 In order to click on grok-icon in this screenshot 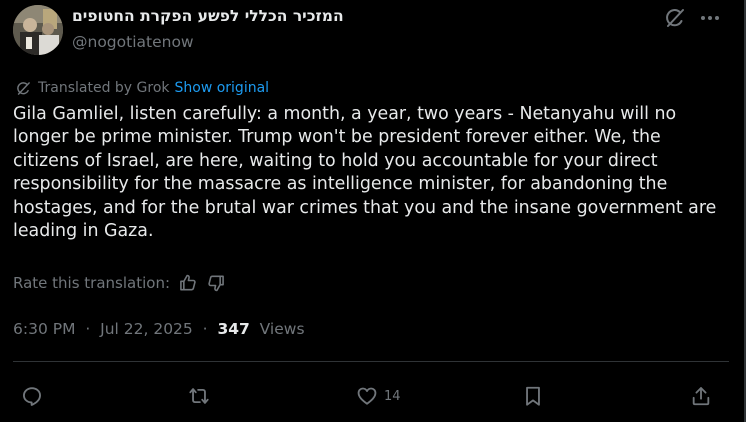, I will do `click(675, 18)`.